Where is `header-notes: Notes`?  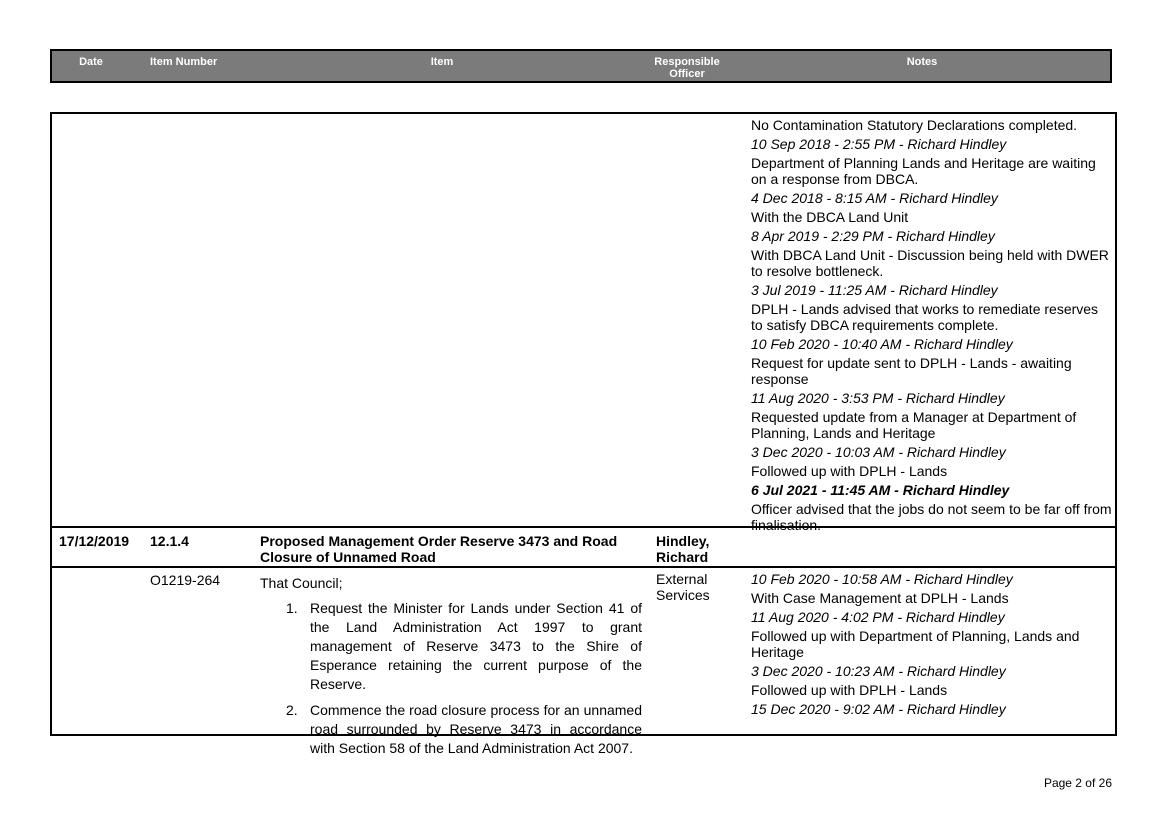 header-notes: Notes is located at coordinates (922, 62).